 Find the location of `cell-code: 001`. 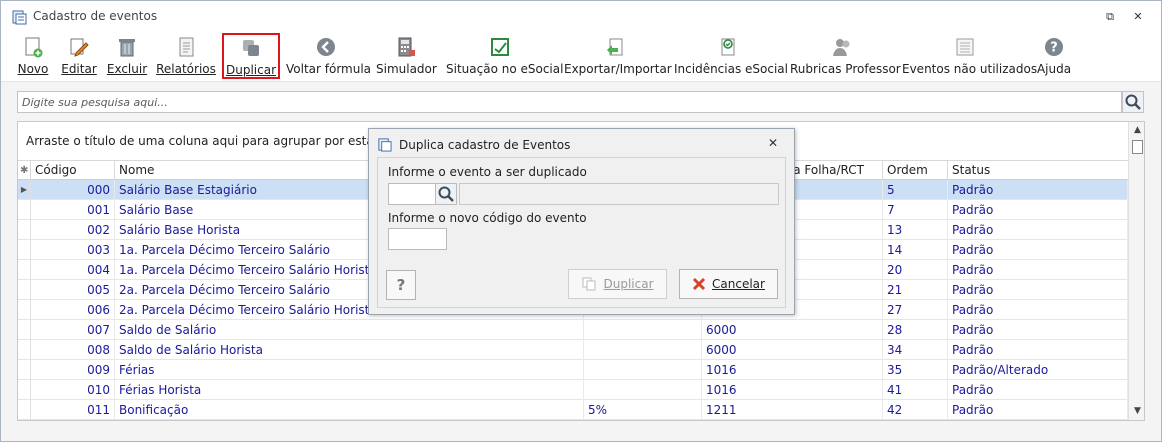

cell-code: 001 is located at coordinates (73, 210).